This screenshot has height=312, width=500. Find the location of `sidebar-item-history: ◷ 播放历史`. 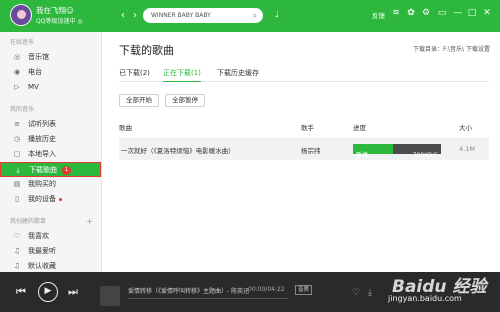

sidebar-item-history: ◷ 播放历史 is located at coordinates (50, 139).